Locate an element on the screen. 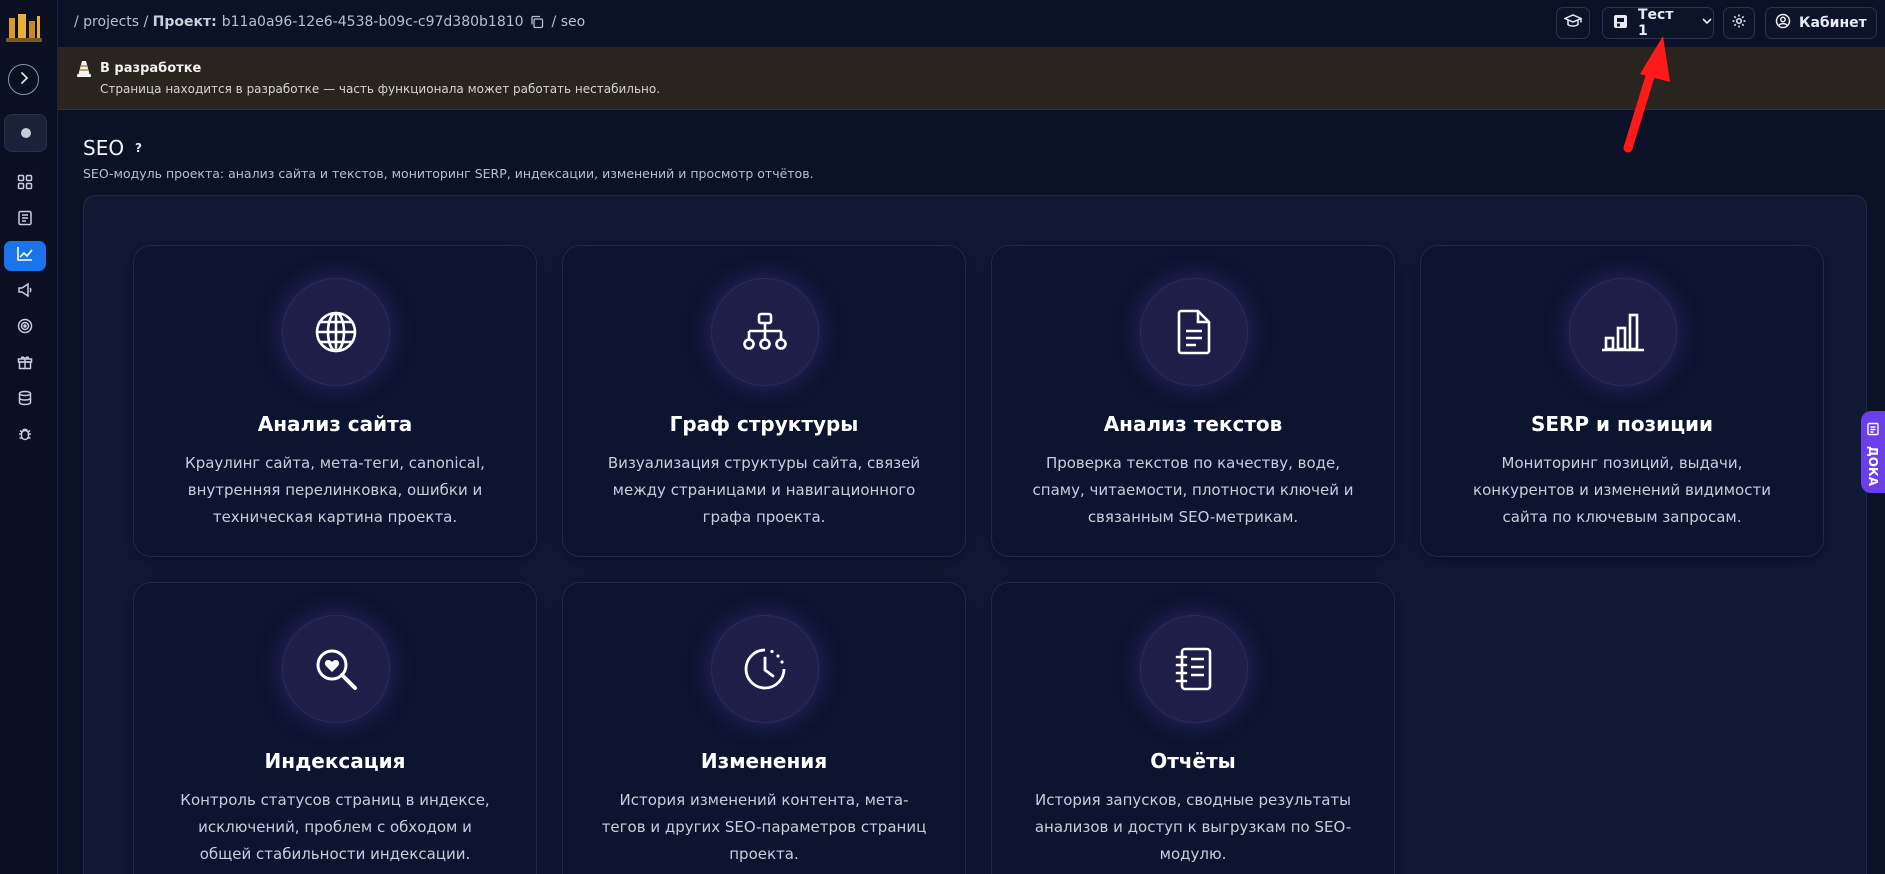 Image resolution: width=1885 pixels, height=874 pixels. graduation-cap-icon is located at coordinates (1573, 23).